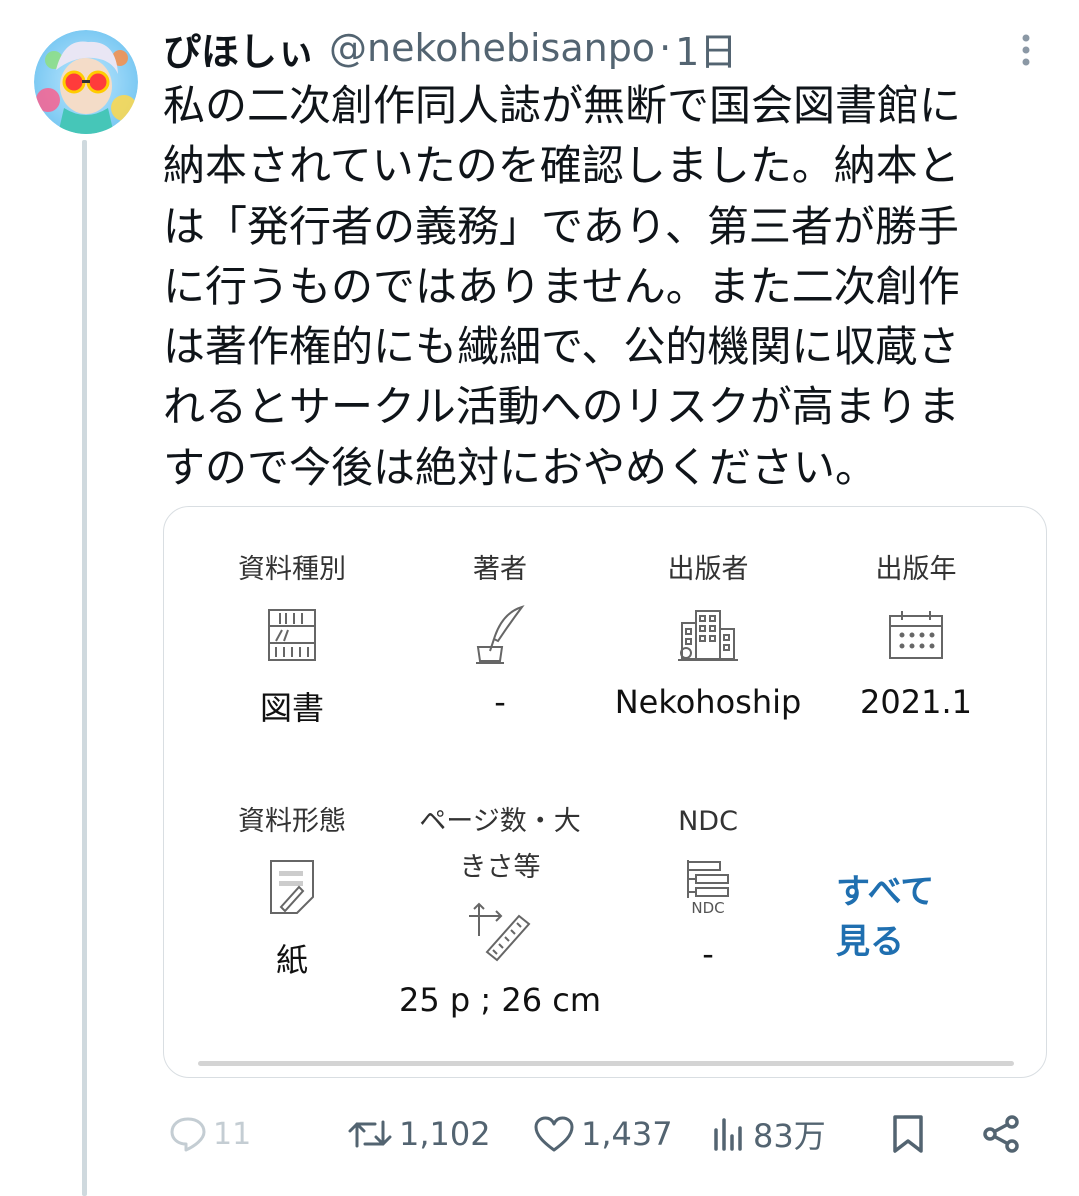 Image resolution: width=1079 pixels, height=1196 pixels. I want to click on retweet-icon, so click(370, 1134).